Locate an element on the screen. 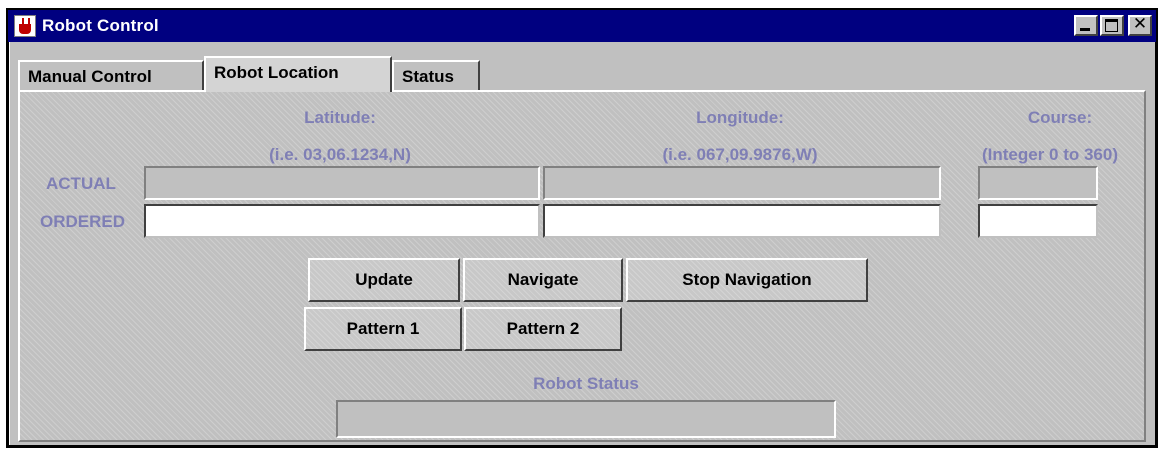 The height and width of the screenshot is (451, 1170). robot-status-label: Robot Status is located at coordinates (586, 383).